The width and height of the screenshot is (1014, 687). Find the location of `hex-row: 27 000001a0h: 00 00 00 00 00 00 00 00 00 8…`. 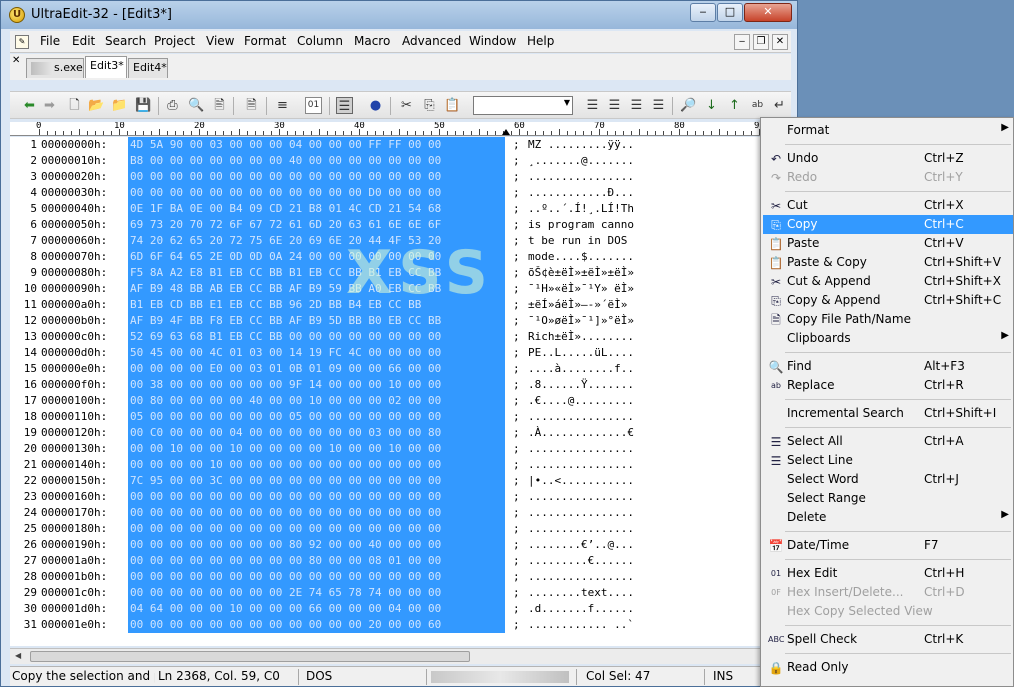

hex-row: 27 000001a0h: 00 00 00 00 00 00 00 00 00 8… is located at coordinates (400, 561).